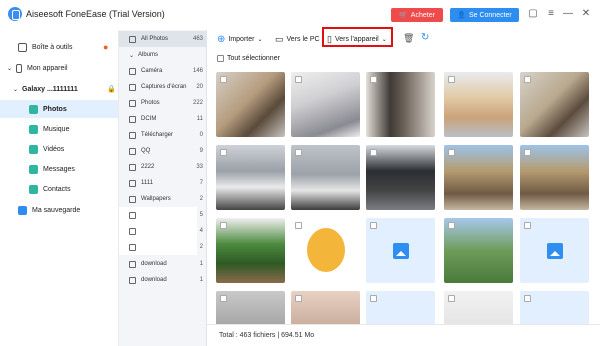 The width and height of the screenshot is (600, 346). What do you see at coordinates (484, 15) in the screenshot?
I see `login-button: 👤 Se Connecter` at bounding box center [484, 15].